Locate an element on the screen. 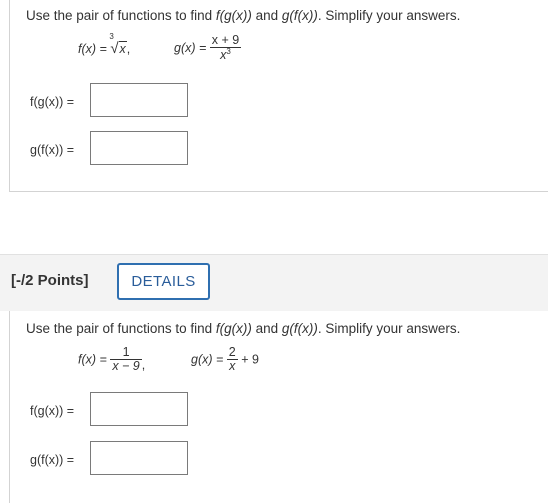  f-numerator: 1 is located at coordinates (126, 353).